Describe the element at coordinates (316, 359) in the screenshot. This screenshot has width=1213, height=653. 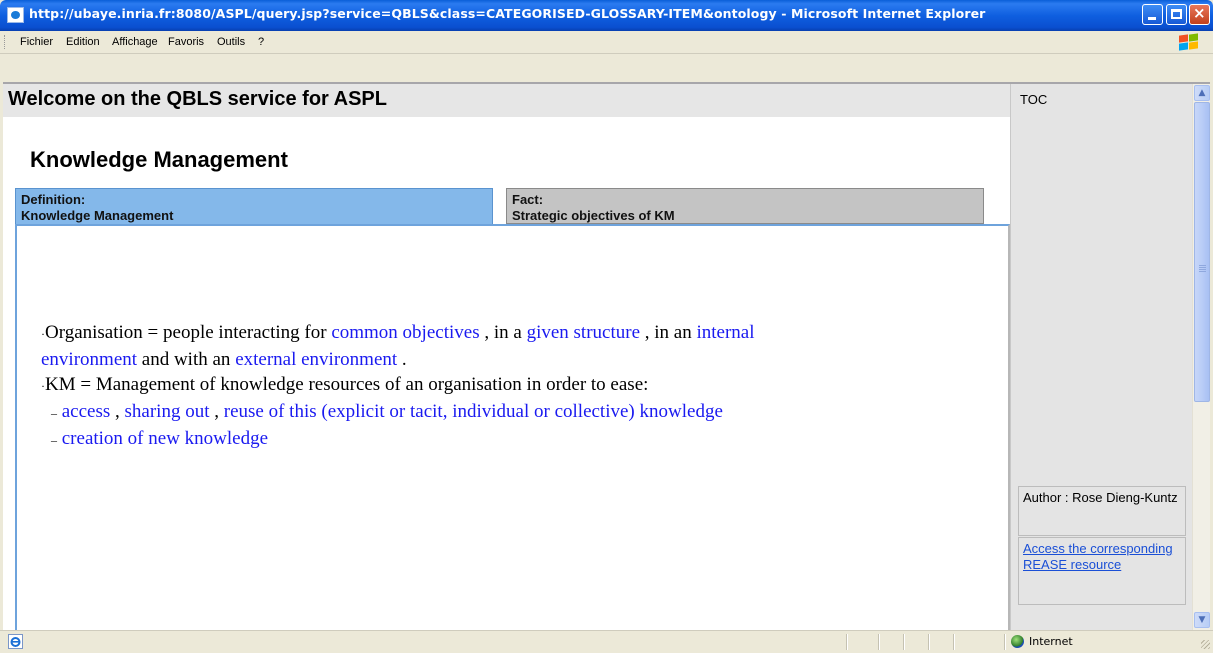
I see `link-external-environment: external environment` at that location.